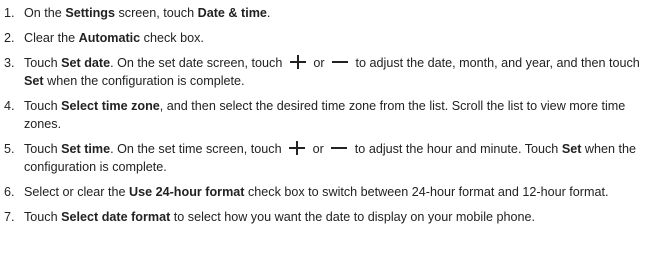 This screenshot has height=270, width=650. What do you see at coordinates (86, 63) in the screenshot?
I see `ui-term: Set date` at bounding box center [86, 63].